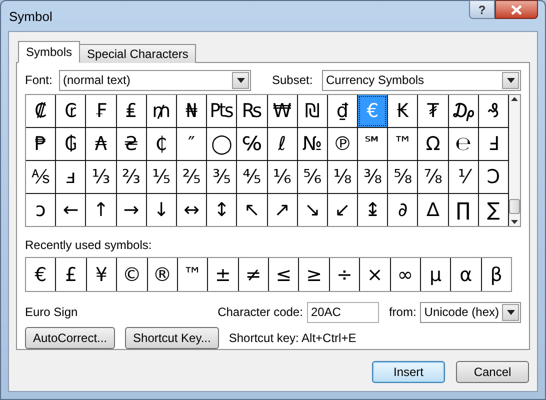  I want to click on symbol-cell: ⅕, so click(161, 177).